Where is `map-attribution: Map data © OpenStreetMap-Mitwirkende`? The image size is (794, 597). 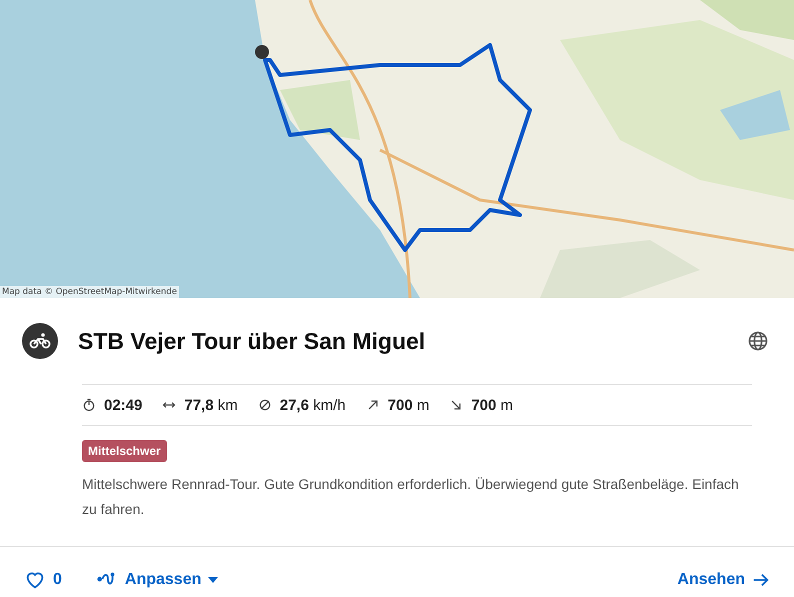
map-attribution: Map data © OpenStreetMap-Mitwirkende is located at coordinates (89, 292).